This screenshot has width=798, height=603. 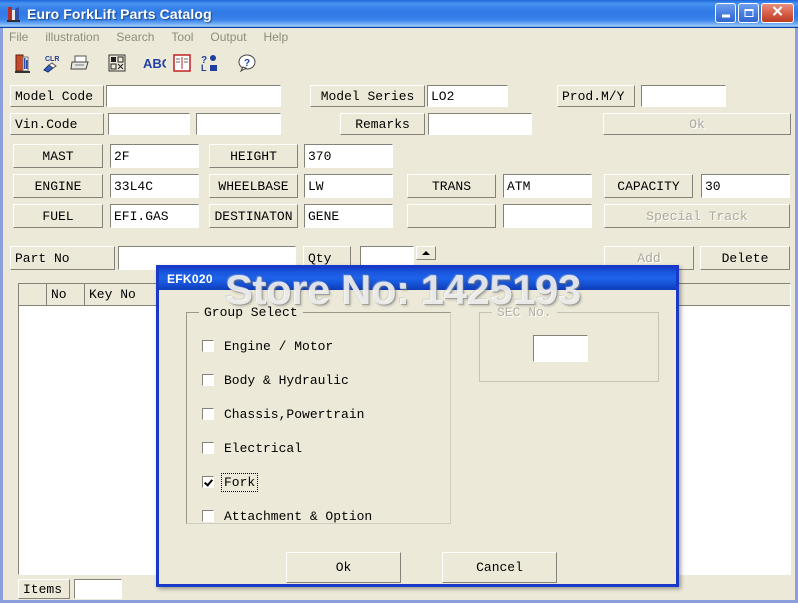 What do you see at coordinates (294, 414) in the screenshot?
I see `checkbox-label-chassis-powertrain: Chassis,Powertrain` at bounding box center [294, 414].